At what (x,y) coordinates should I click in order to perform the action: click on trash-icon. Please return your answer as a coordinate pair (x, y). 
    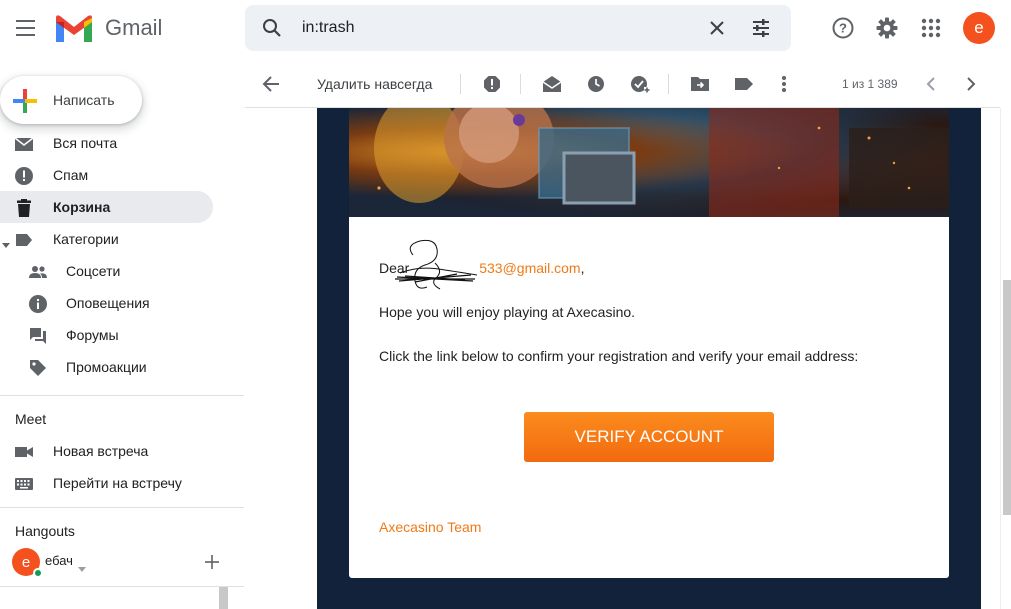
    Looking at the image, I should click on (24, 208).